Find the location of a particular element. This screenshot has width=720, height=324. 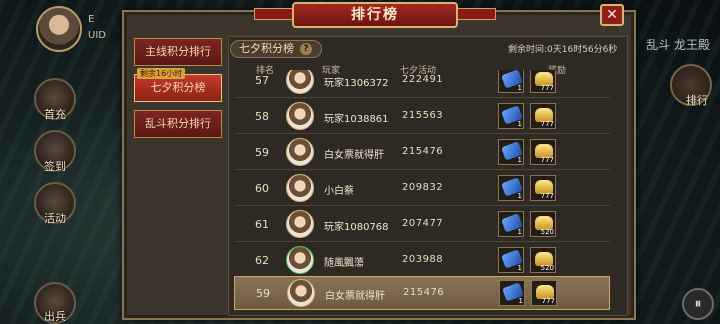

player-avatar is located at coordinates (59, 29).